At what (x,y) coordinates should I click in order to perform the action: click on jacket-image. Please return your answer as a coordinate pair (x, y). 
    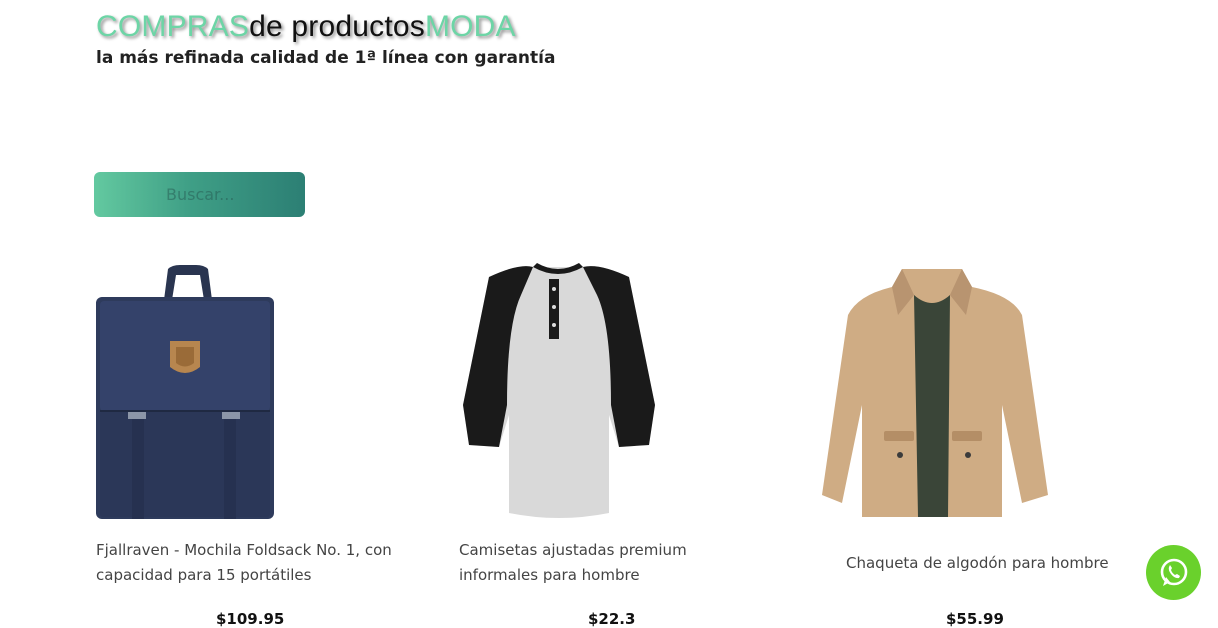
    Looking at the image, I should click on (935, 393).